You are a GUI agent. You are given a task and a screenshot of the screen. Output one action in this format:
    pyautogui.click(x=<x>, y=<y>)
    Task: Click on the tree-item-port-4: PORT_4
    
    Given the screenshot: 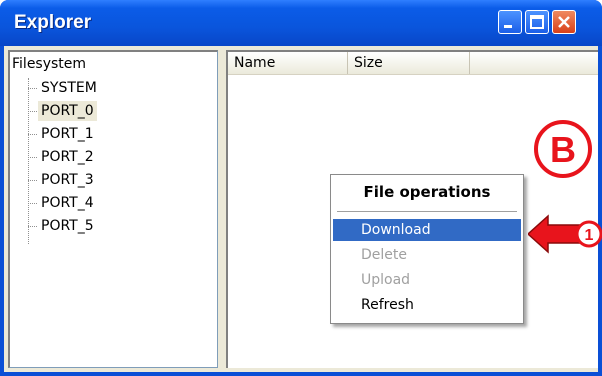 What is the action you would take?
    pyautogui.click(x=67, y=203)
    